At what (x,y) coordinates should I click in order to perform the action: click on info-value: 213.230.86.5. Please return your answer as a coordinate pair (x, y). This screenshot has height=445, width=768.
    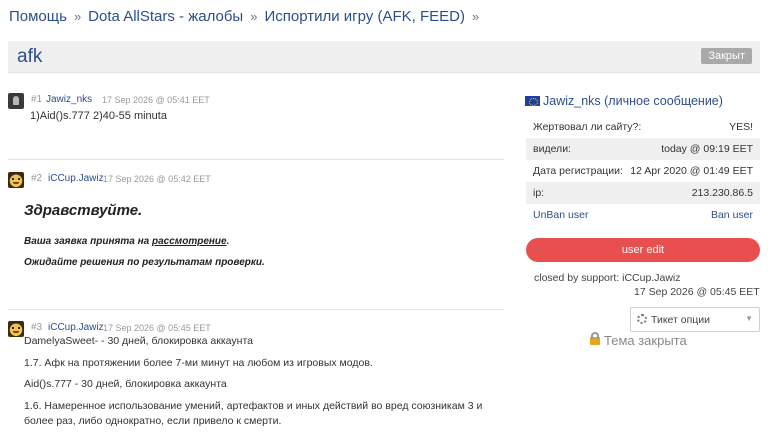
    Looking at the image, I should click on (722, 193).